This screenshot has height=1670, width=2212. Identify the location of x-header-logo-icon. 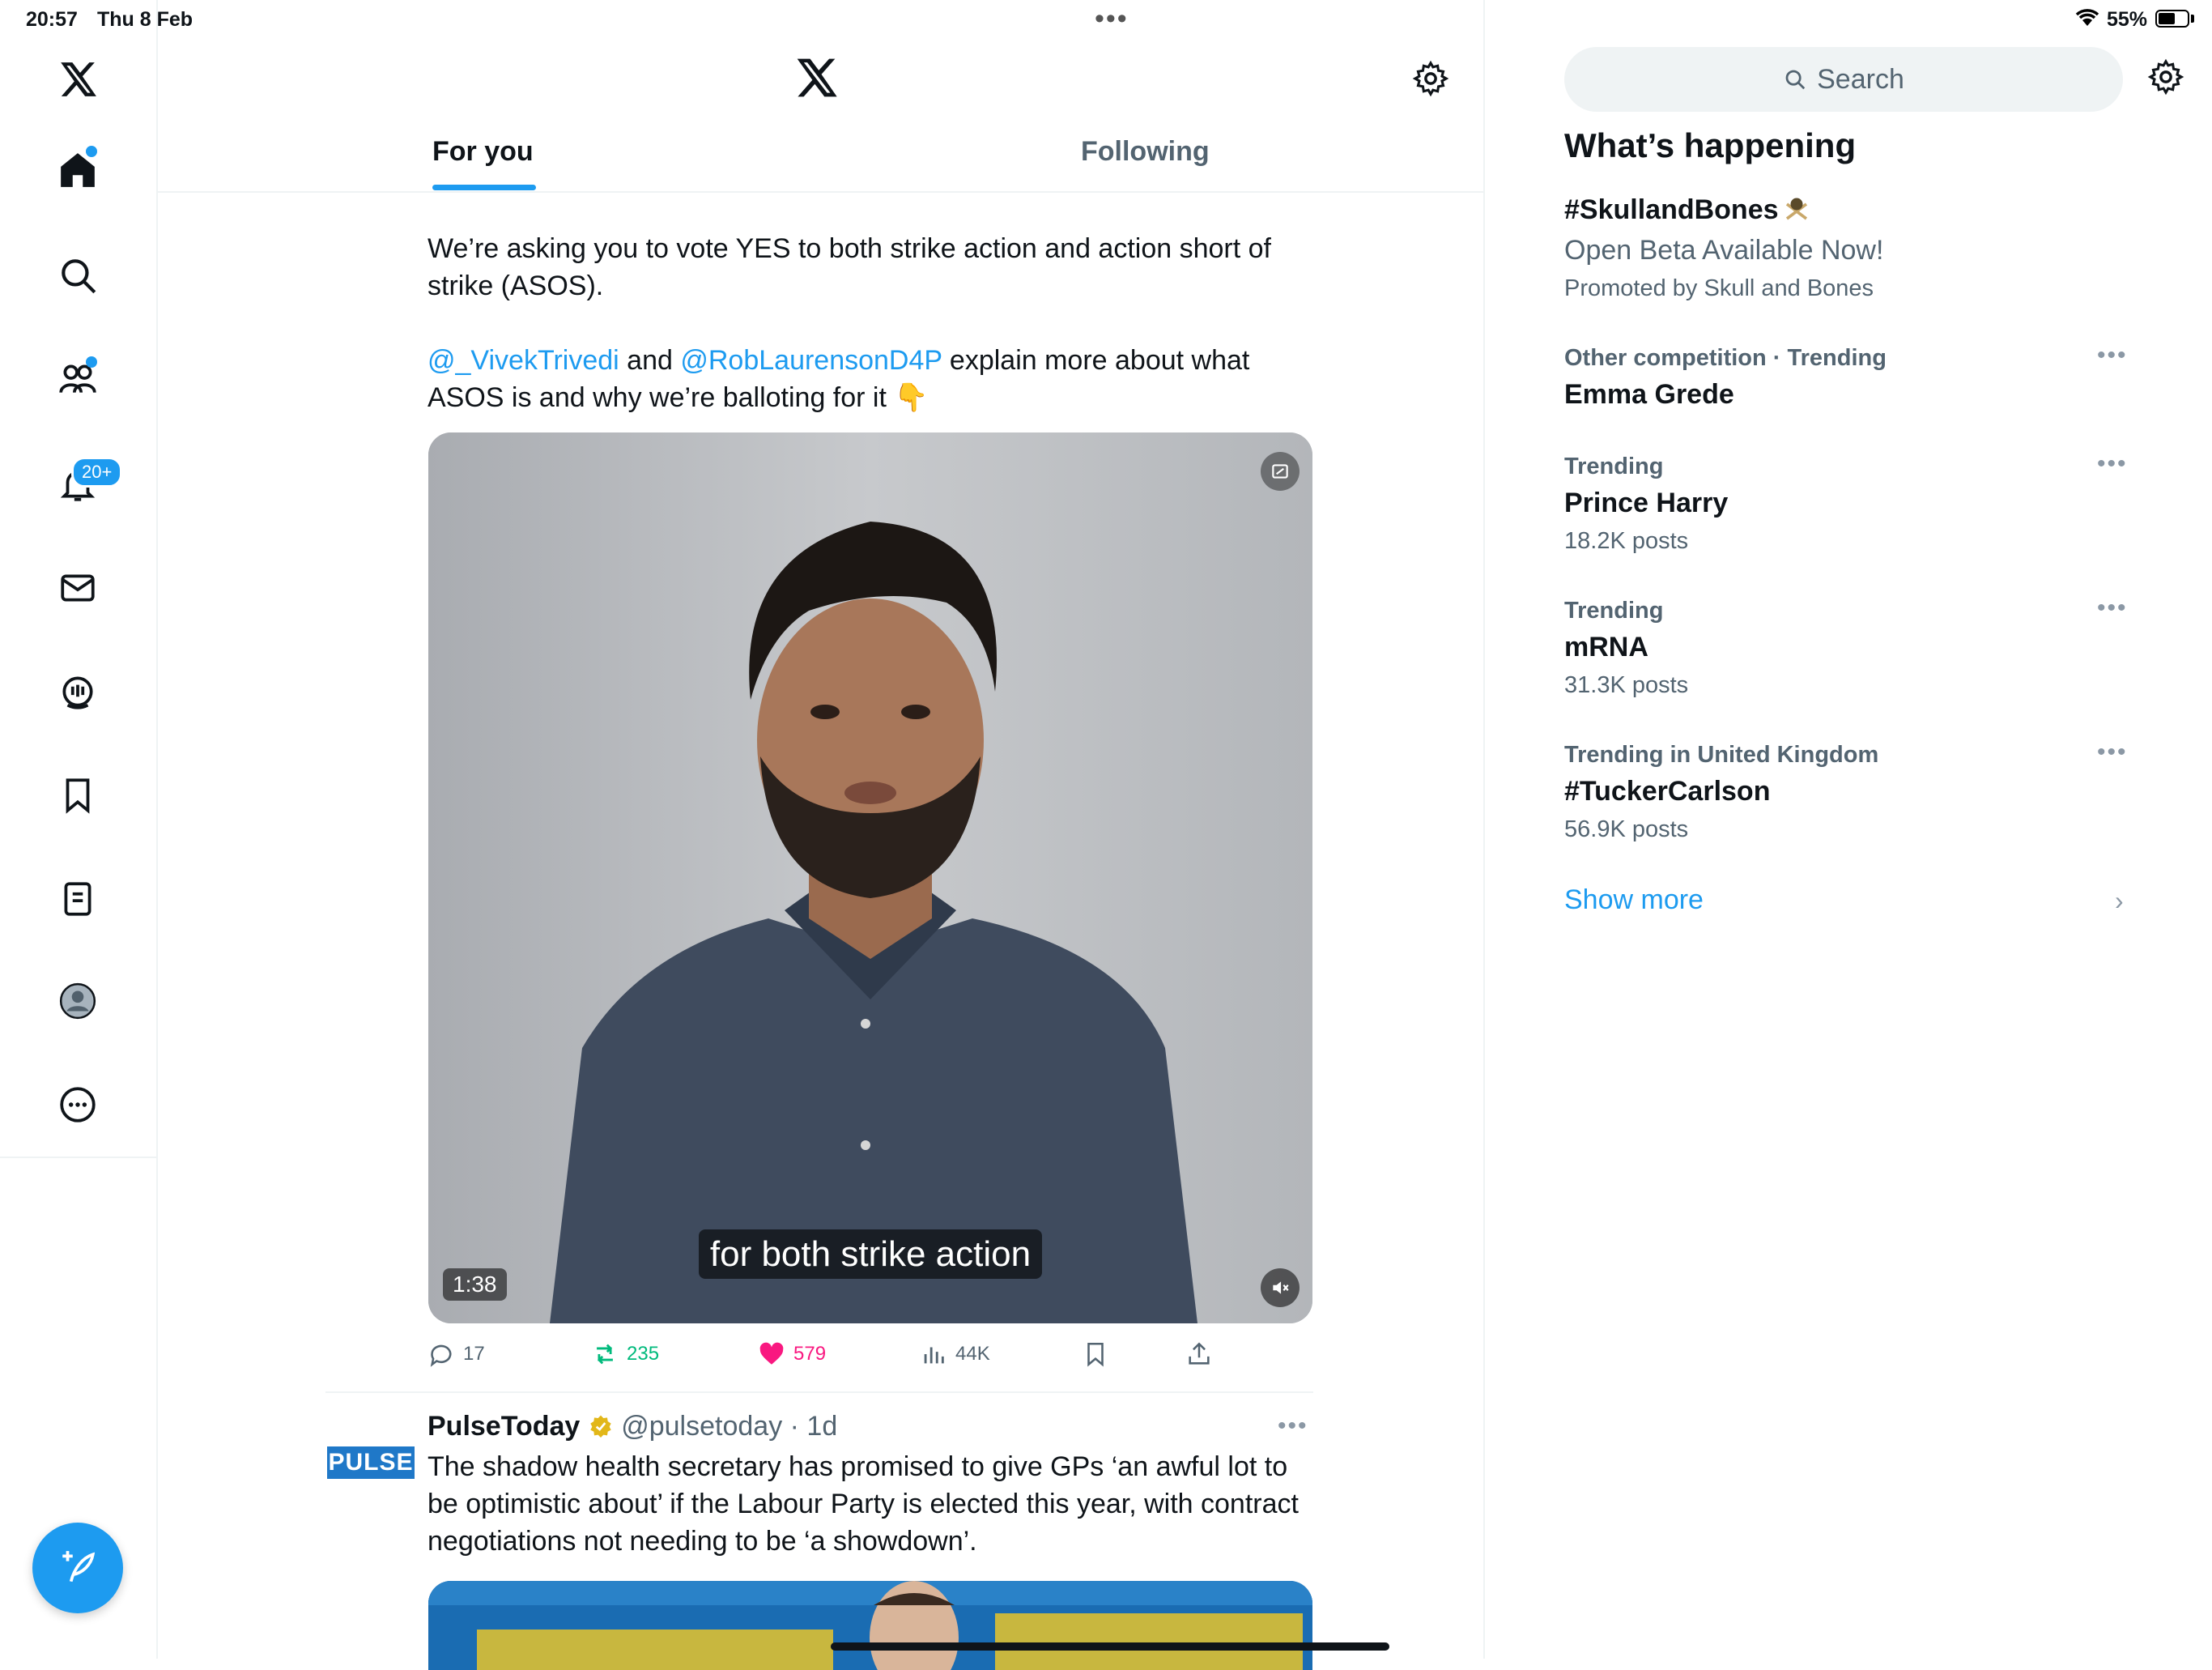
(816, 79).